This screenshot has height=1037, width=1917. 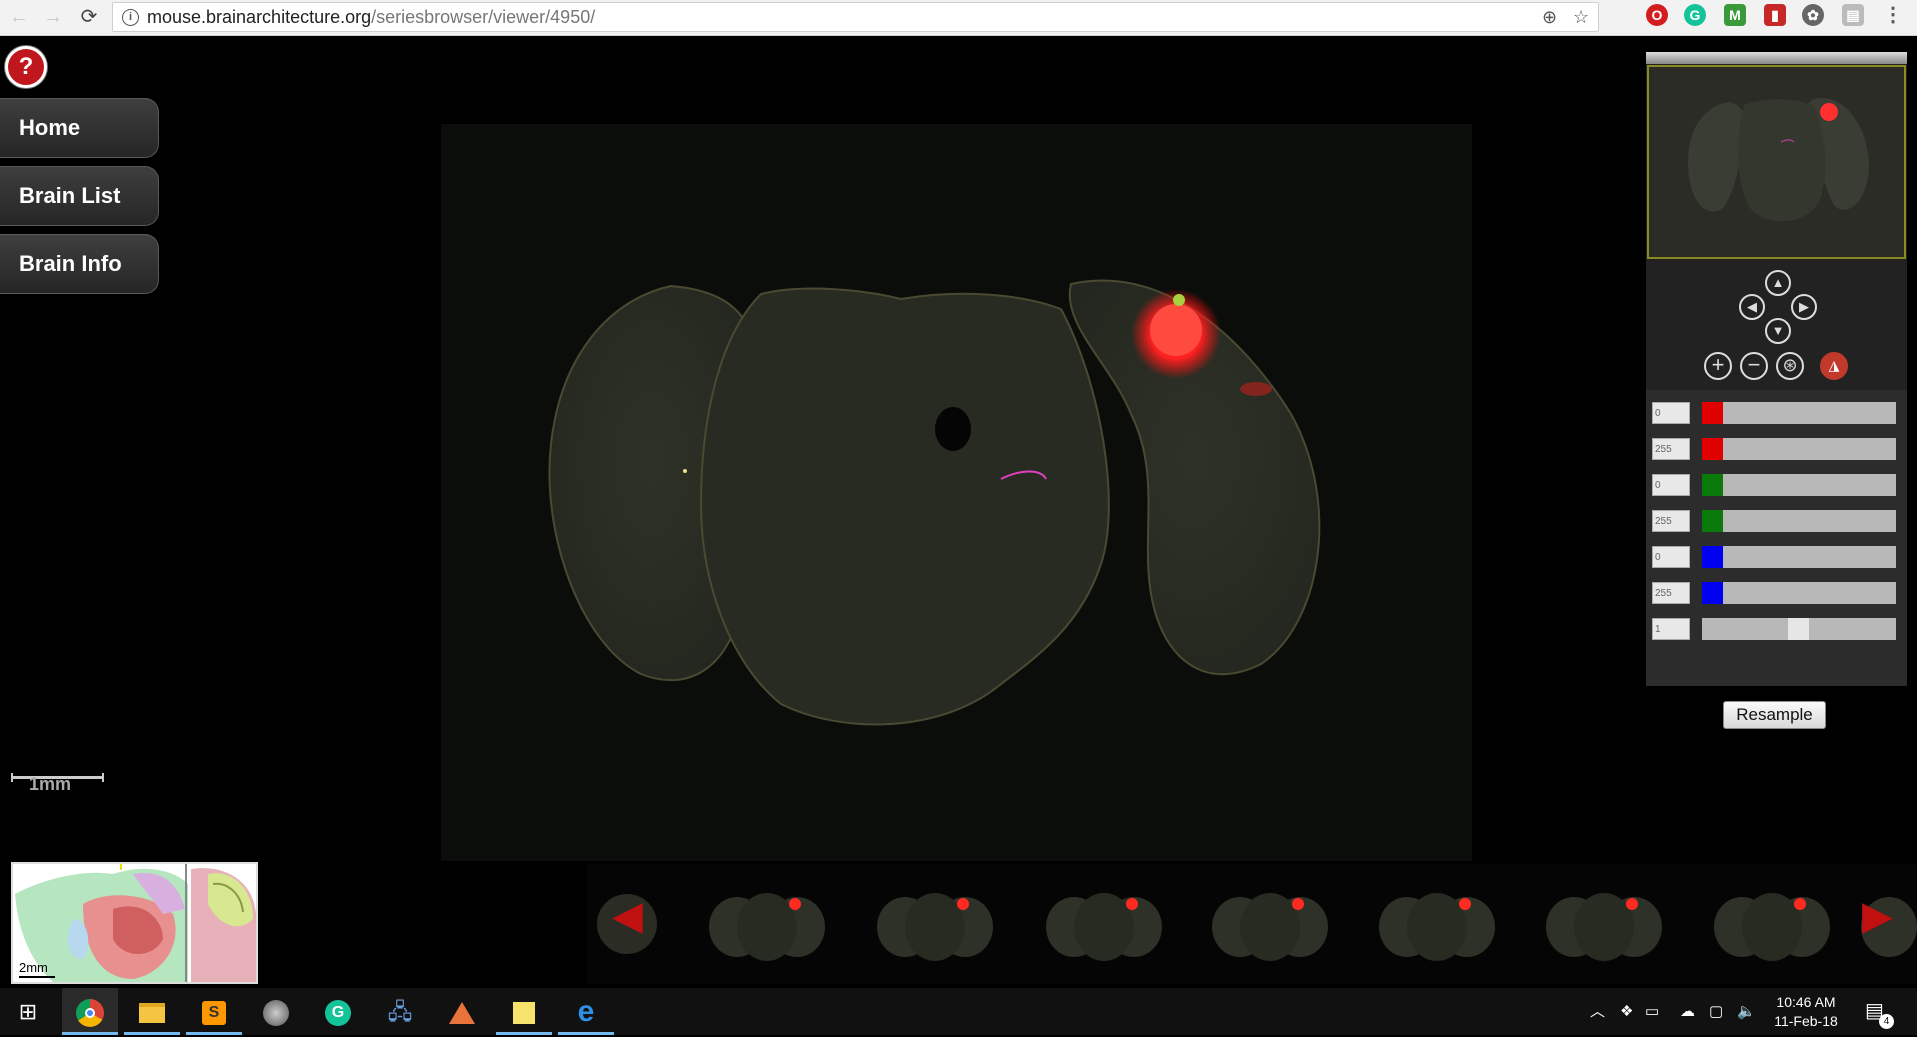 What do you see at coordinates (1778, 283) in the screenshot?
I see `pan-up-button: ▲` at bounding box center [1778, 283].